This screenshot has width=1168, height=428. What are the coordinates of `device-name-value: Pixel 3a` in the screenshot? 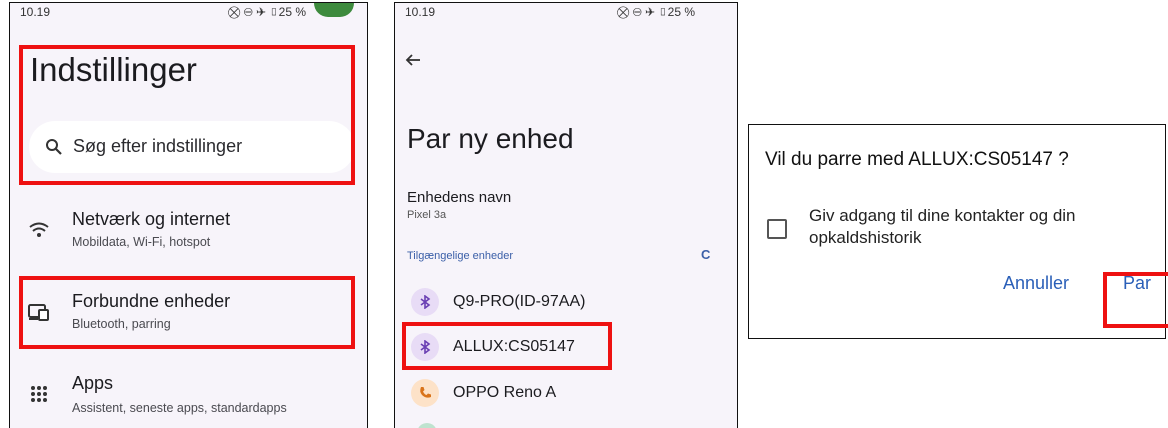 It's located at (427, 215).